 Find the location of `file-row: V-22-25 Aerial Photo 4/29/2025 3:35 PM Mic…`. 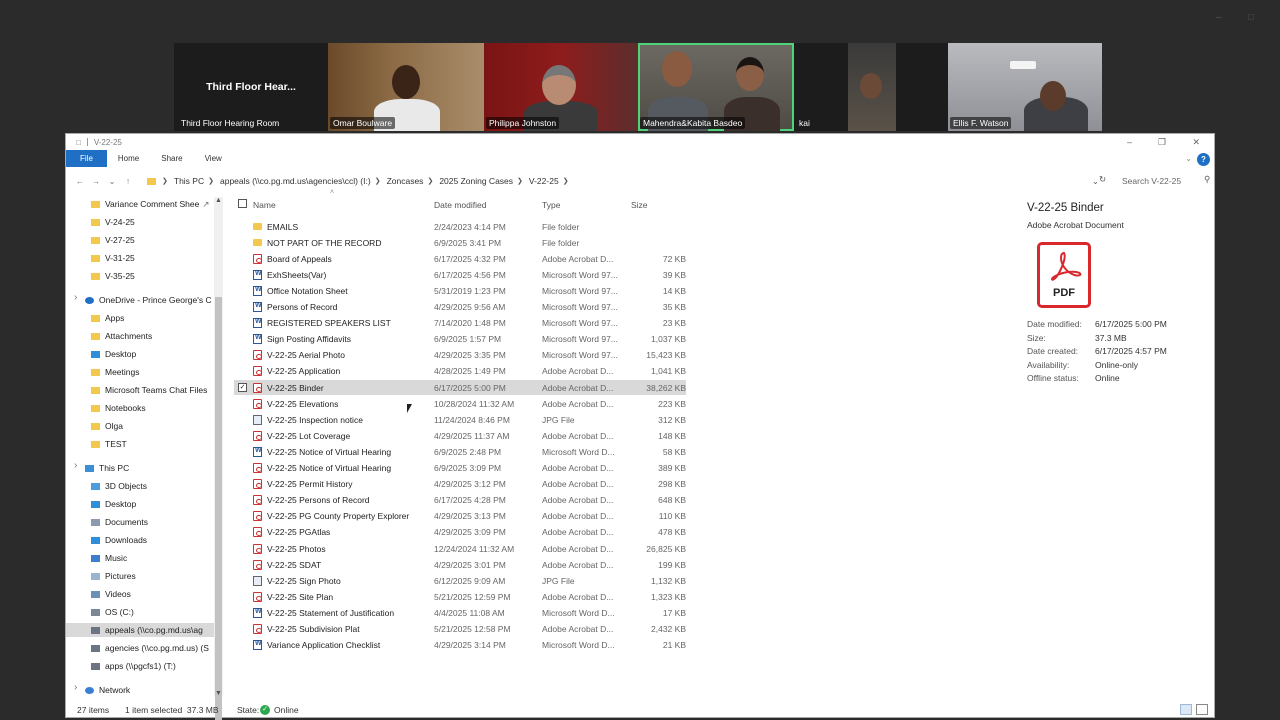

file-row: V-22-25 Aerial Photo 4/29/2025 3:35 PM Mic… is located at coordinates (460, 355).